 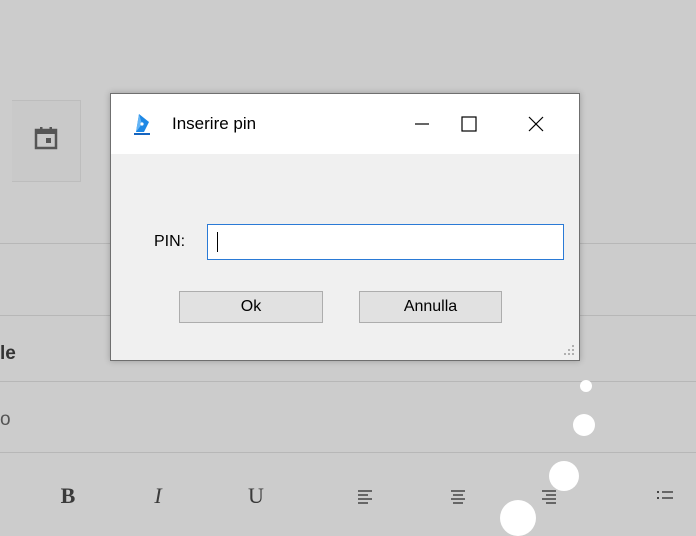 I want to click on maximize-icon, so click(x=469, y=124).